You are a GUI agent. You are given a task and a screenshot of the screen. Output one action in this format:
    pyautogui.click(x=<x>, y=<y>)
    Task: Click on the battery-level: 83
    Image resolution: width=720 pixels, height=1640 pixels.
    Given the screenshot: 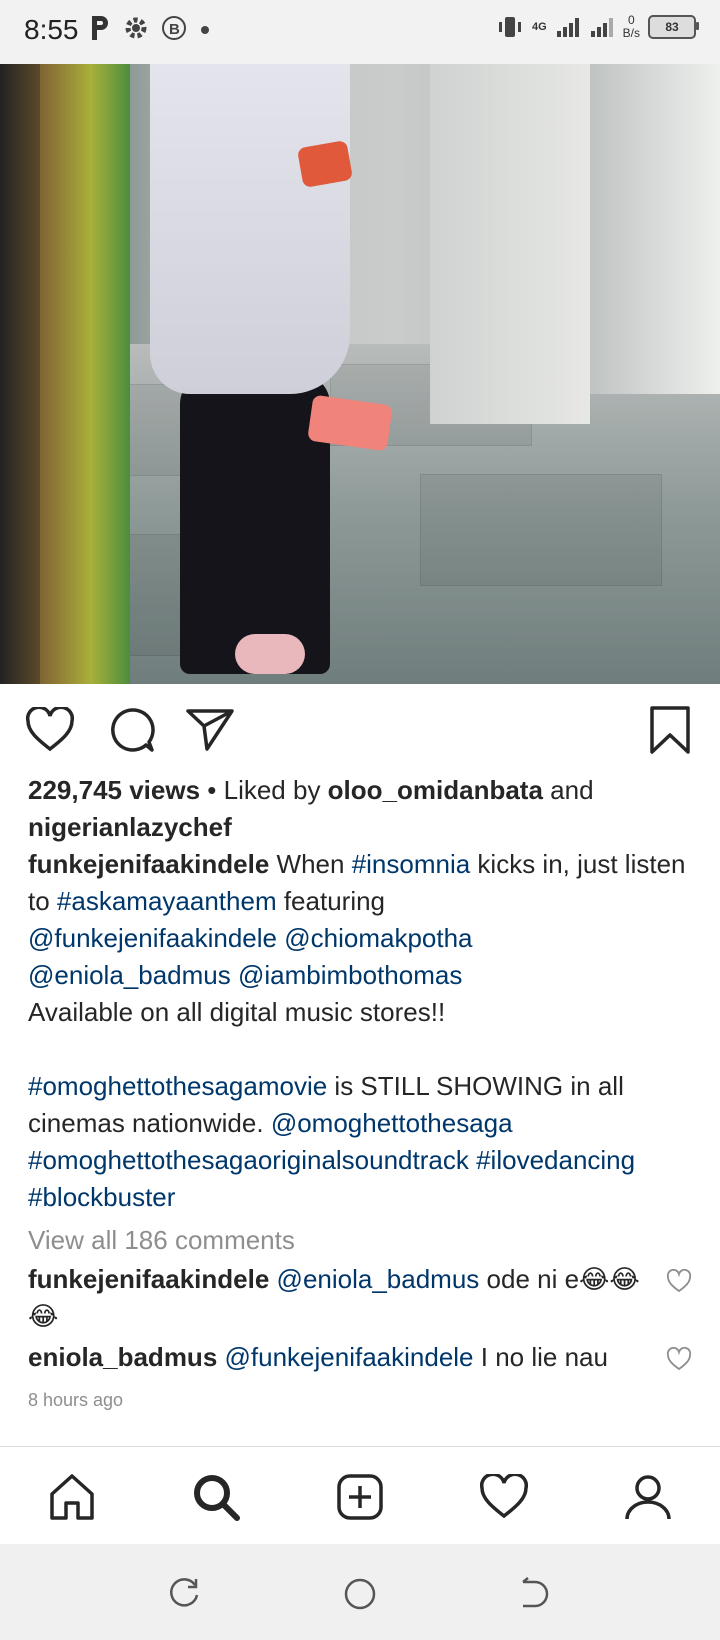 What is the action you would take?
    pyautogui.click(x=672, y=27)
    